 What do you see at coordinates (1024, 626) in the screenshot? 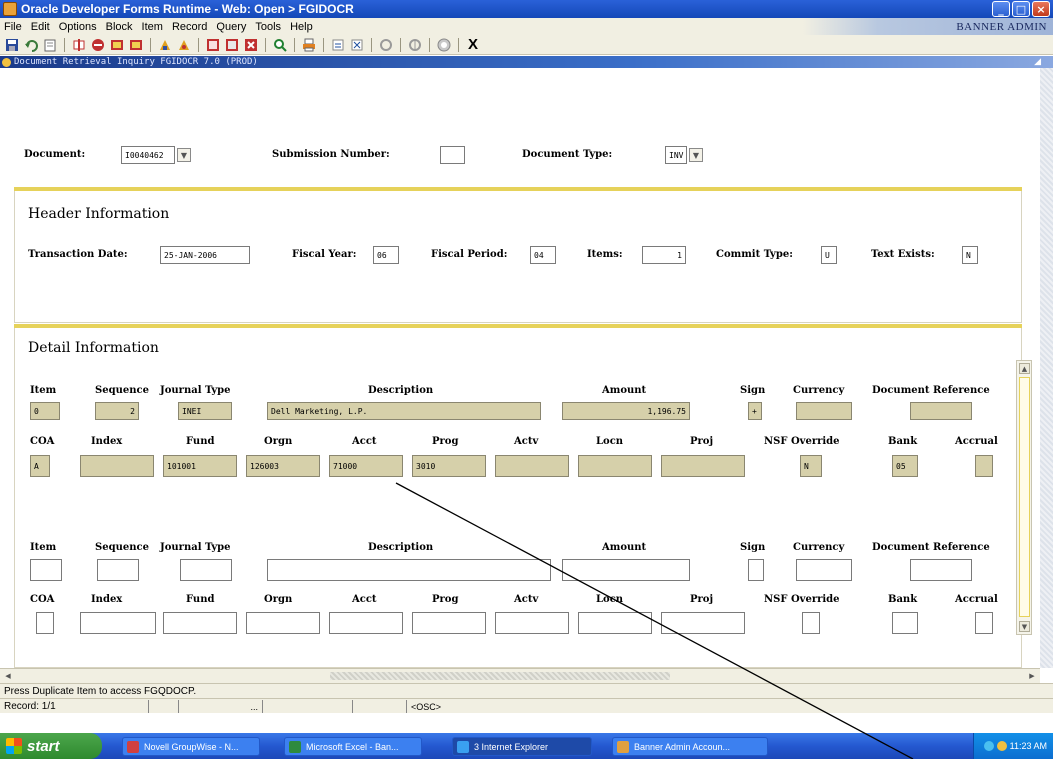
I see `scroll-down-icon: ▼` at bounding box center [1024, 626].